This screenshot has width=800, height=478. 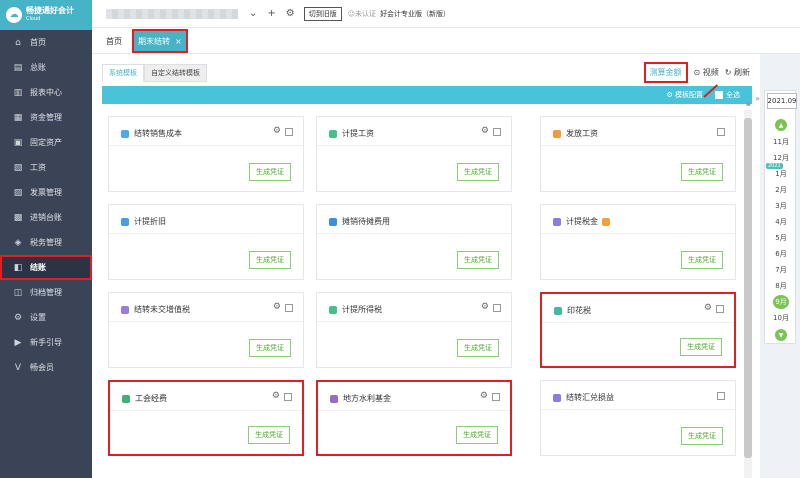 What do you see at coordinates (781, 270) in the screenshot?
I see `month-item: 7月` at bounding box center [781, 270].